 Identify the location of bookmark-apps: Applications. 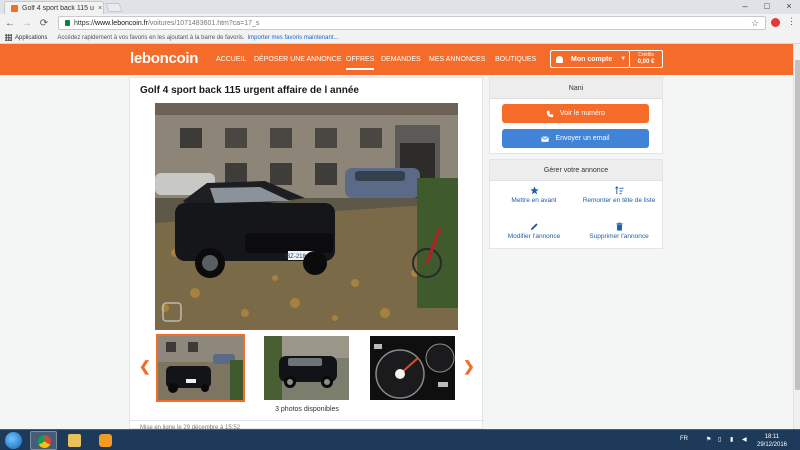
(31, 38).